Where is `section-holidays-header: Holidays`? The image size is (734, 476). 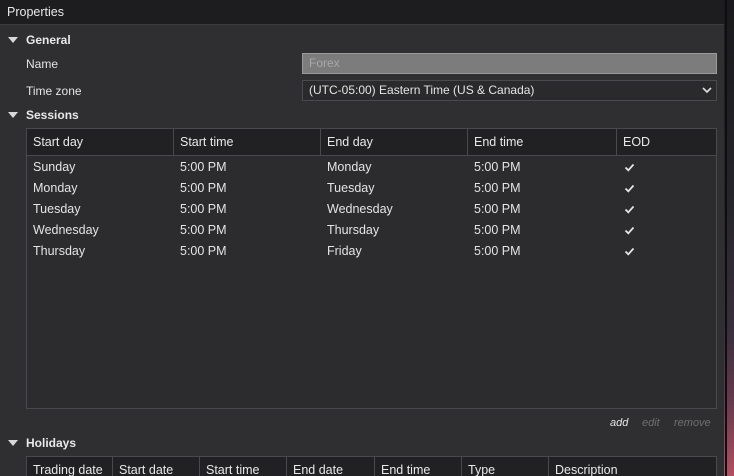 section-holidays-header: Holidays is located at coordinates (38, 443).